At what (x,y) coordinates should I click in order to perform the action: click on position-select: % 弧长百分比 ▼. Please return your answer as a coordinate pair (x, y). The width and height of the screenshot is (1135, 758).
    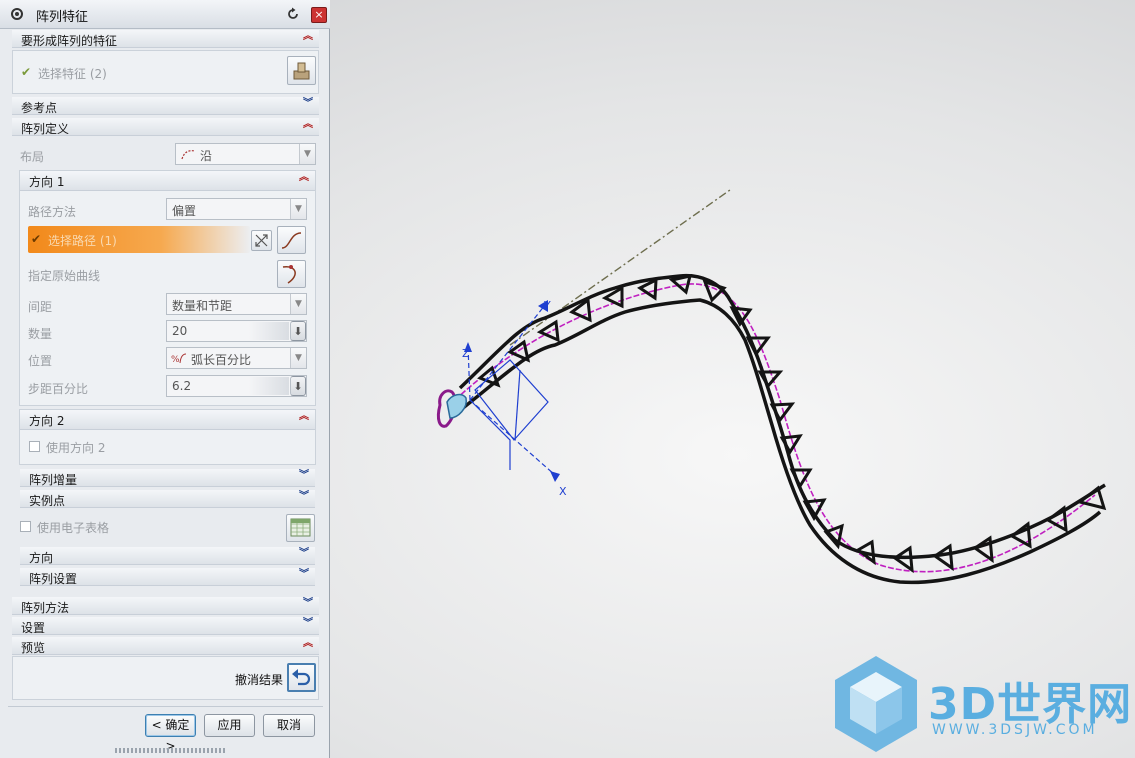
    Looking at the image, I should click on (236, 358).